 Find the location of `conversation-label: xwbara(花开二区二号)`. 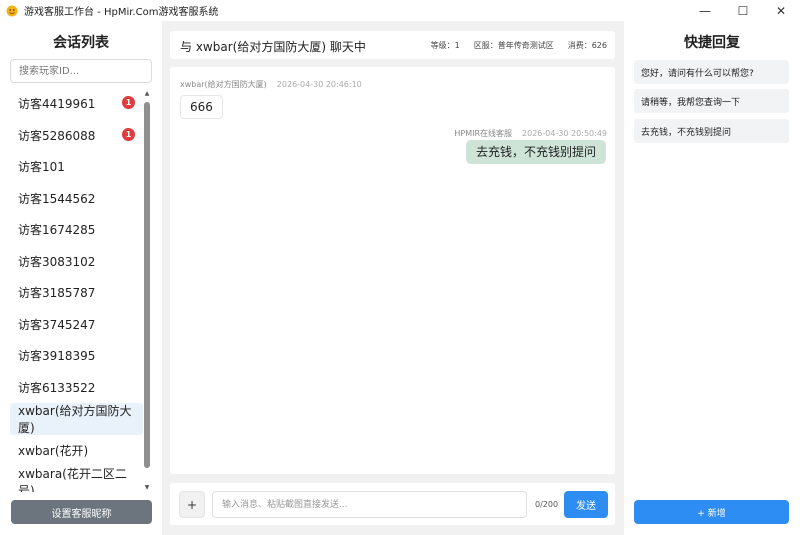

conversation-label: xwbara(花开二区二号) is located at coordinates (72, 479).